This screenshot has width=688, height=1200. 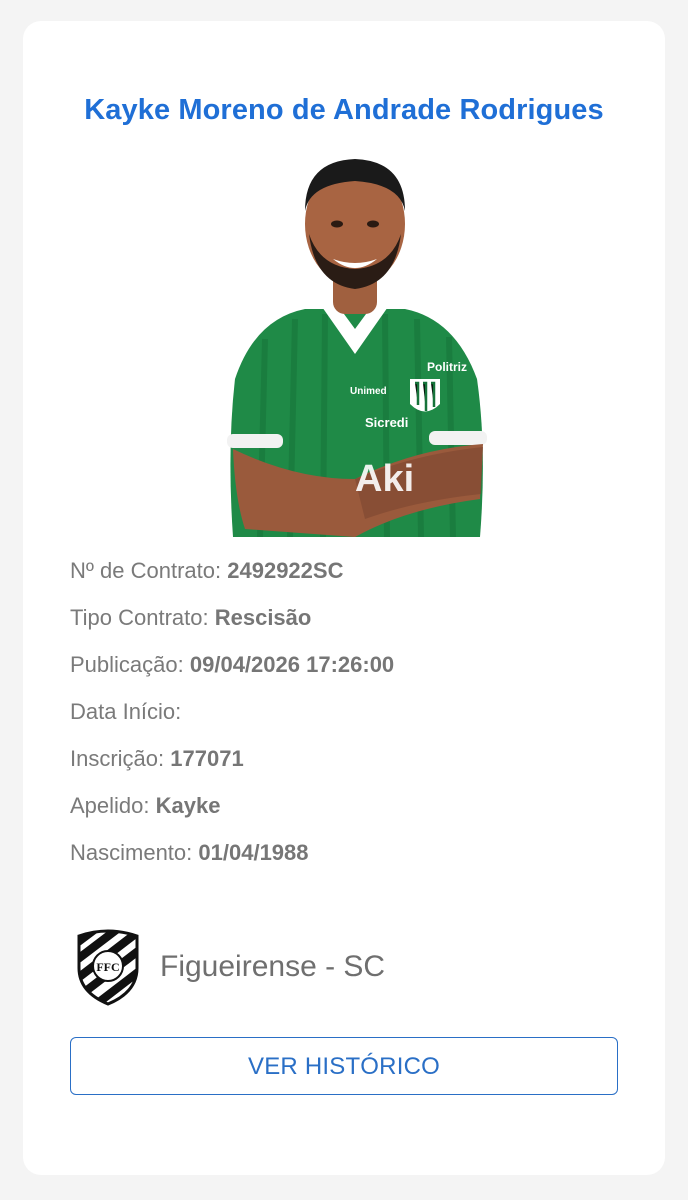 What do you see at coordinates (285, 570) in the screenshot?
I see `contract-number-value: 2492922SC` at bounding box center [285, 570].